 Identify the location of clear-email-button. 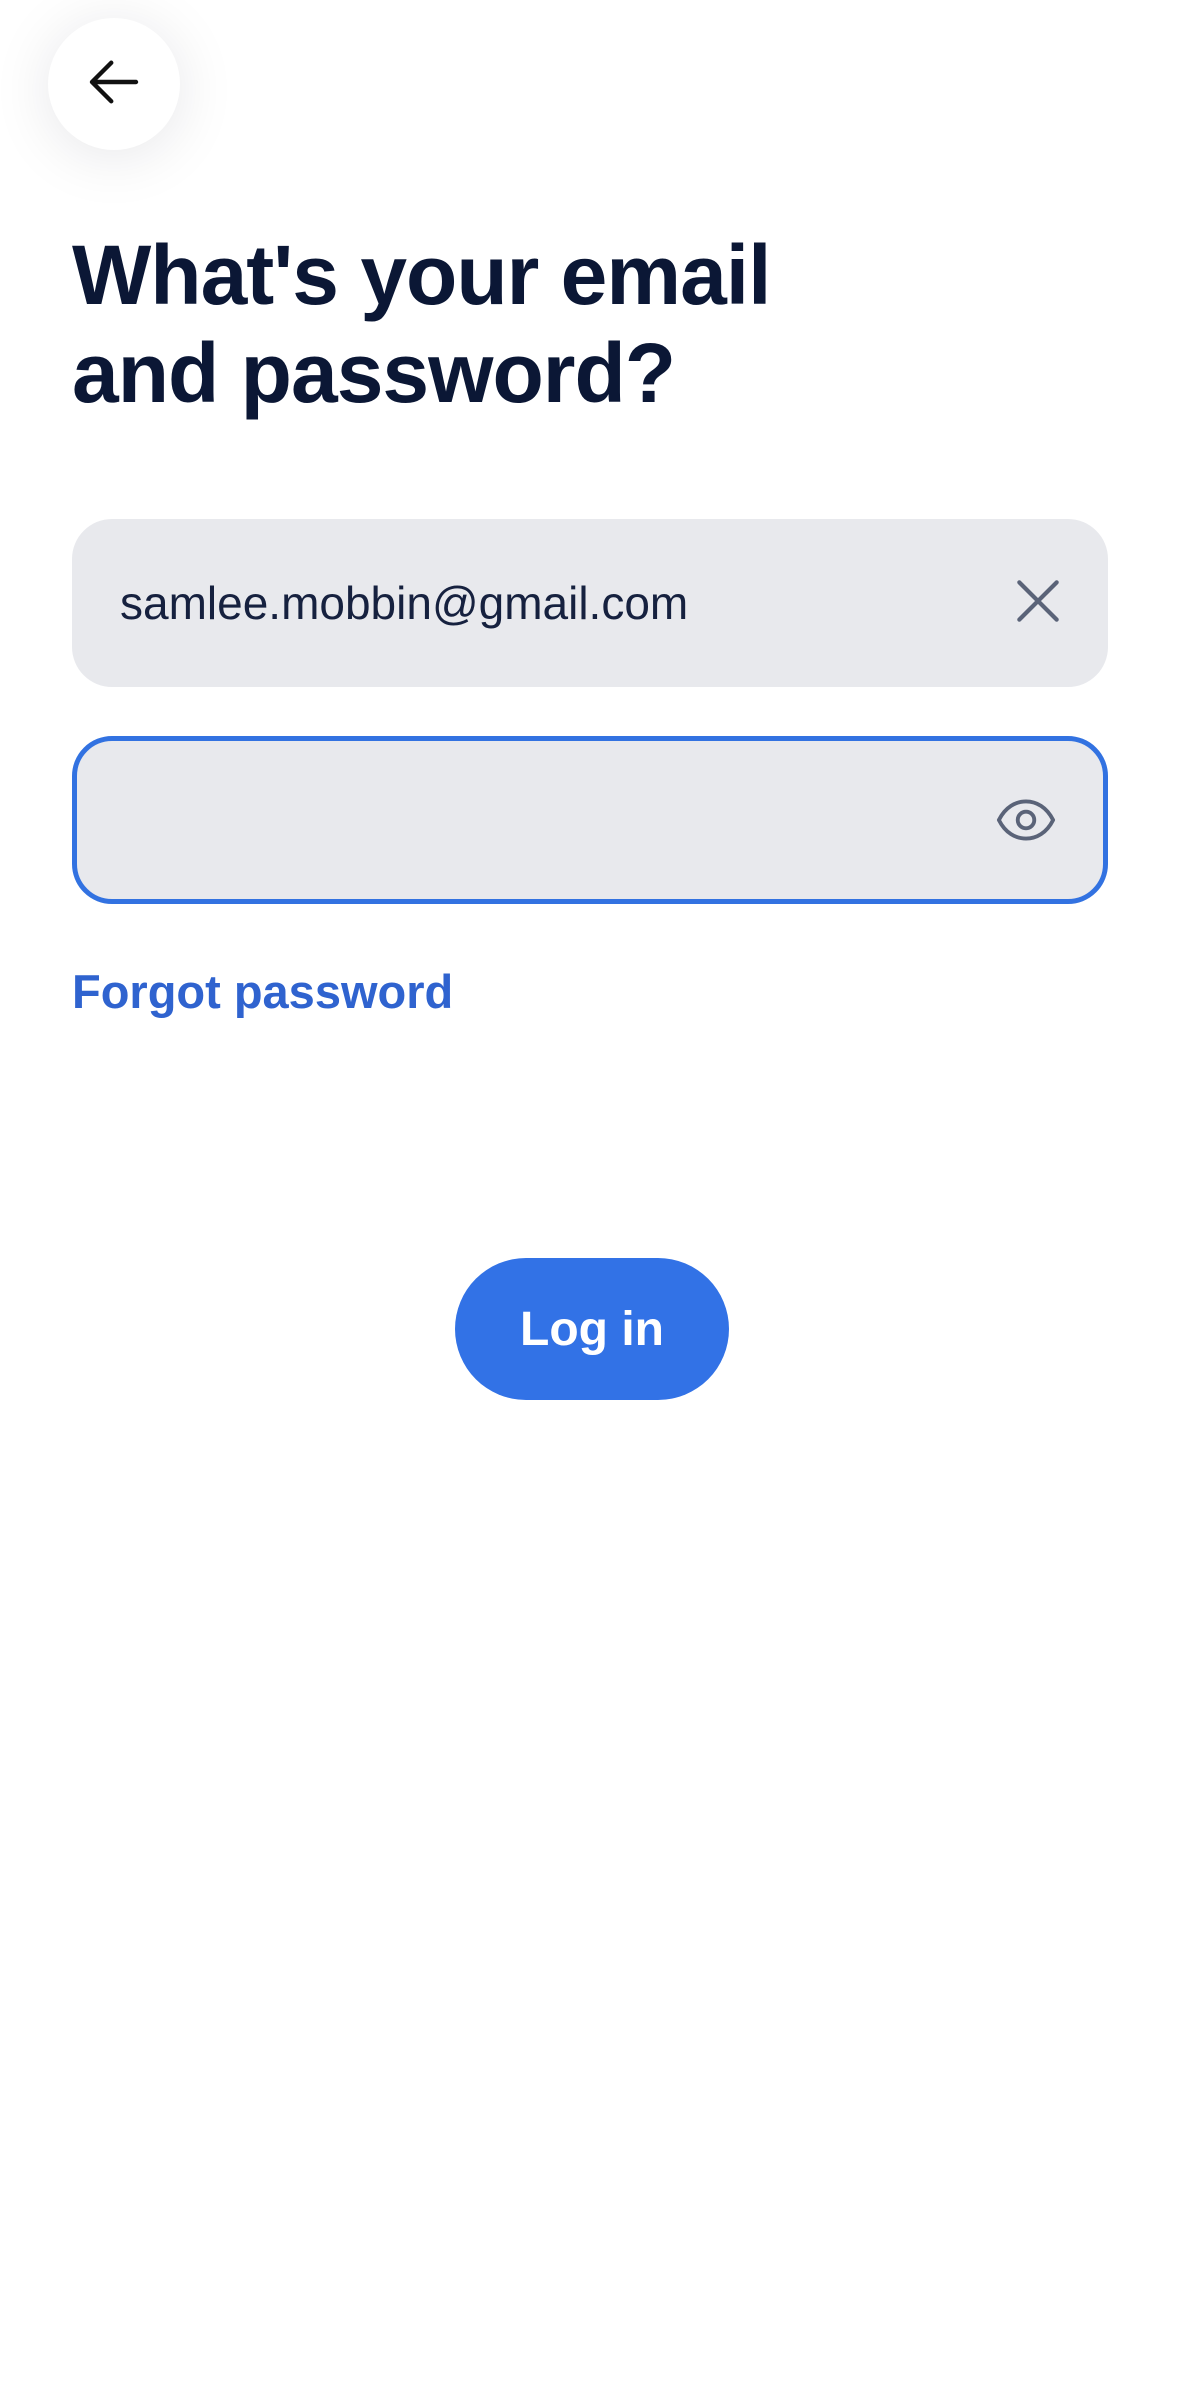
(1038, 603).